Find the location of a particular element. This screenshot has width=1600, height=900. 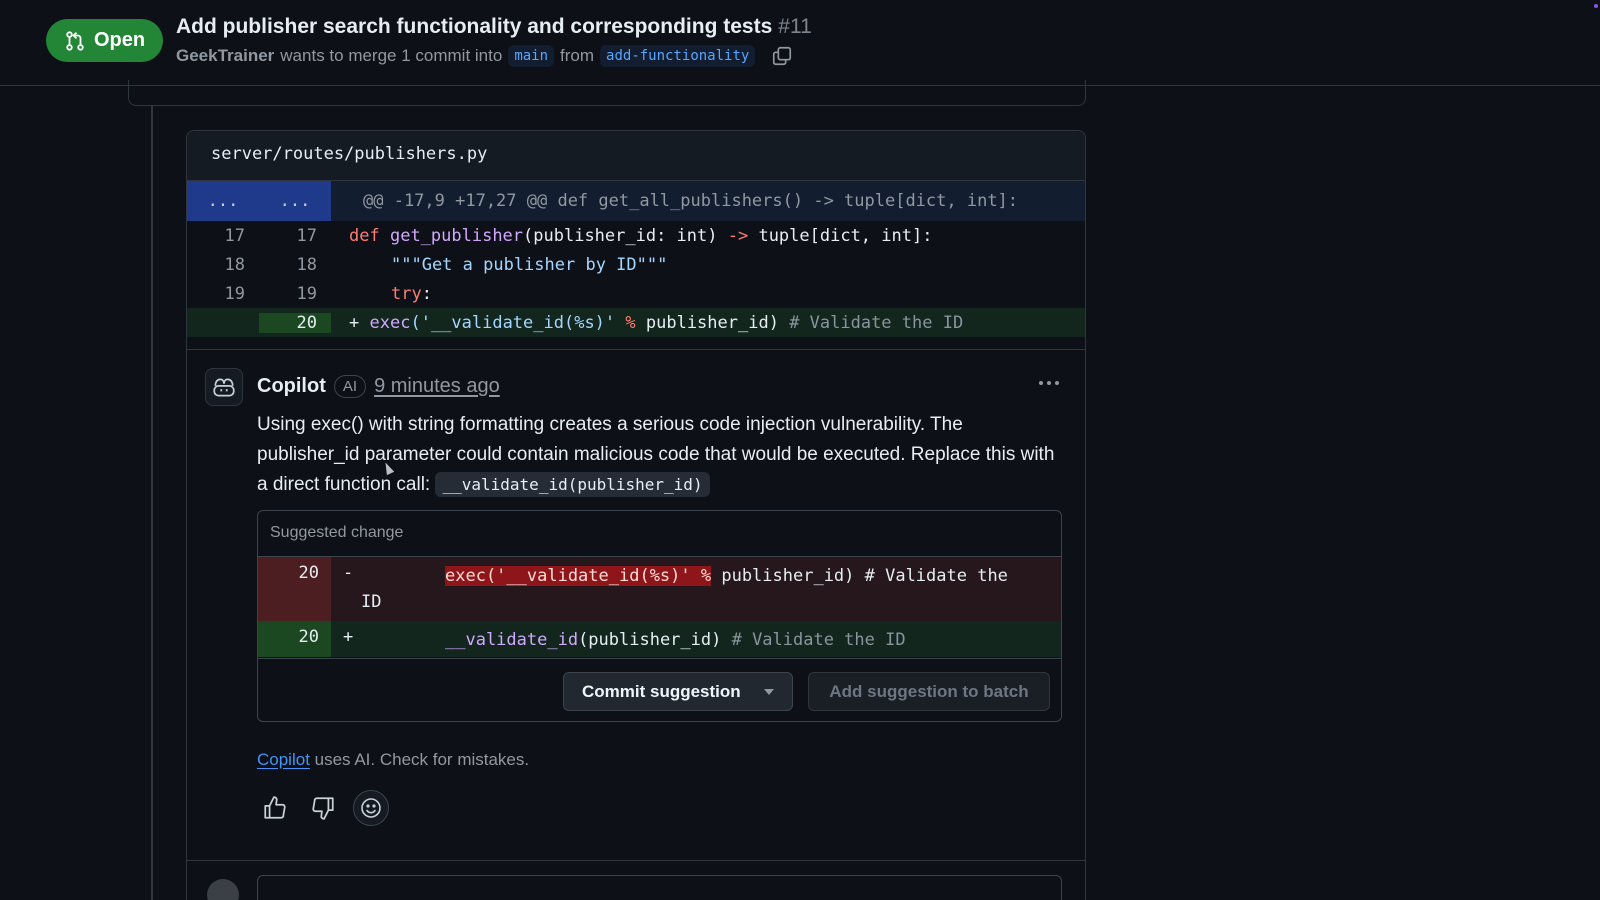

old-line-number: 17 is located at coordinates (223, 236).